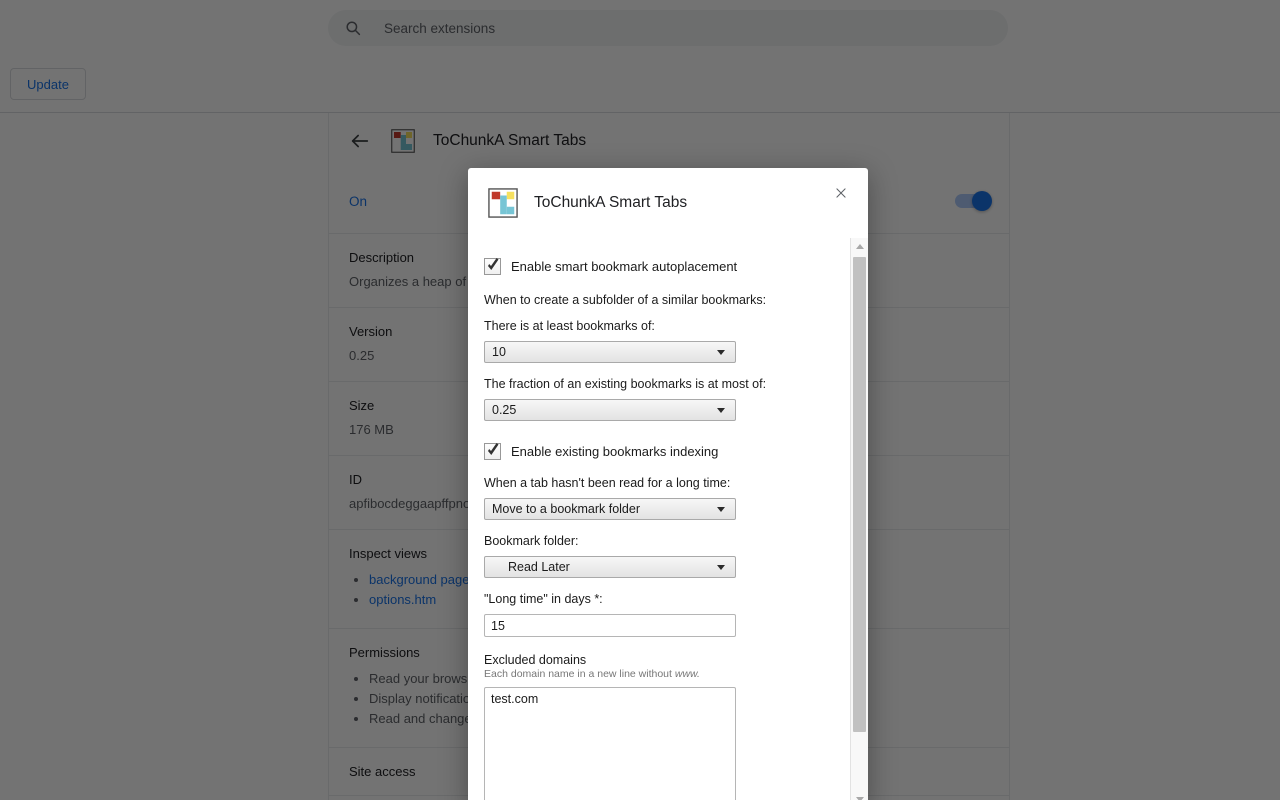 This screenshot has width=1280, height=800. Describe the element at coordinates (687, 674) in the screenshot. I see `excluded-domains-hint-italic: www.` at that location.